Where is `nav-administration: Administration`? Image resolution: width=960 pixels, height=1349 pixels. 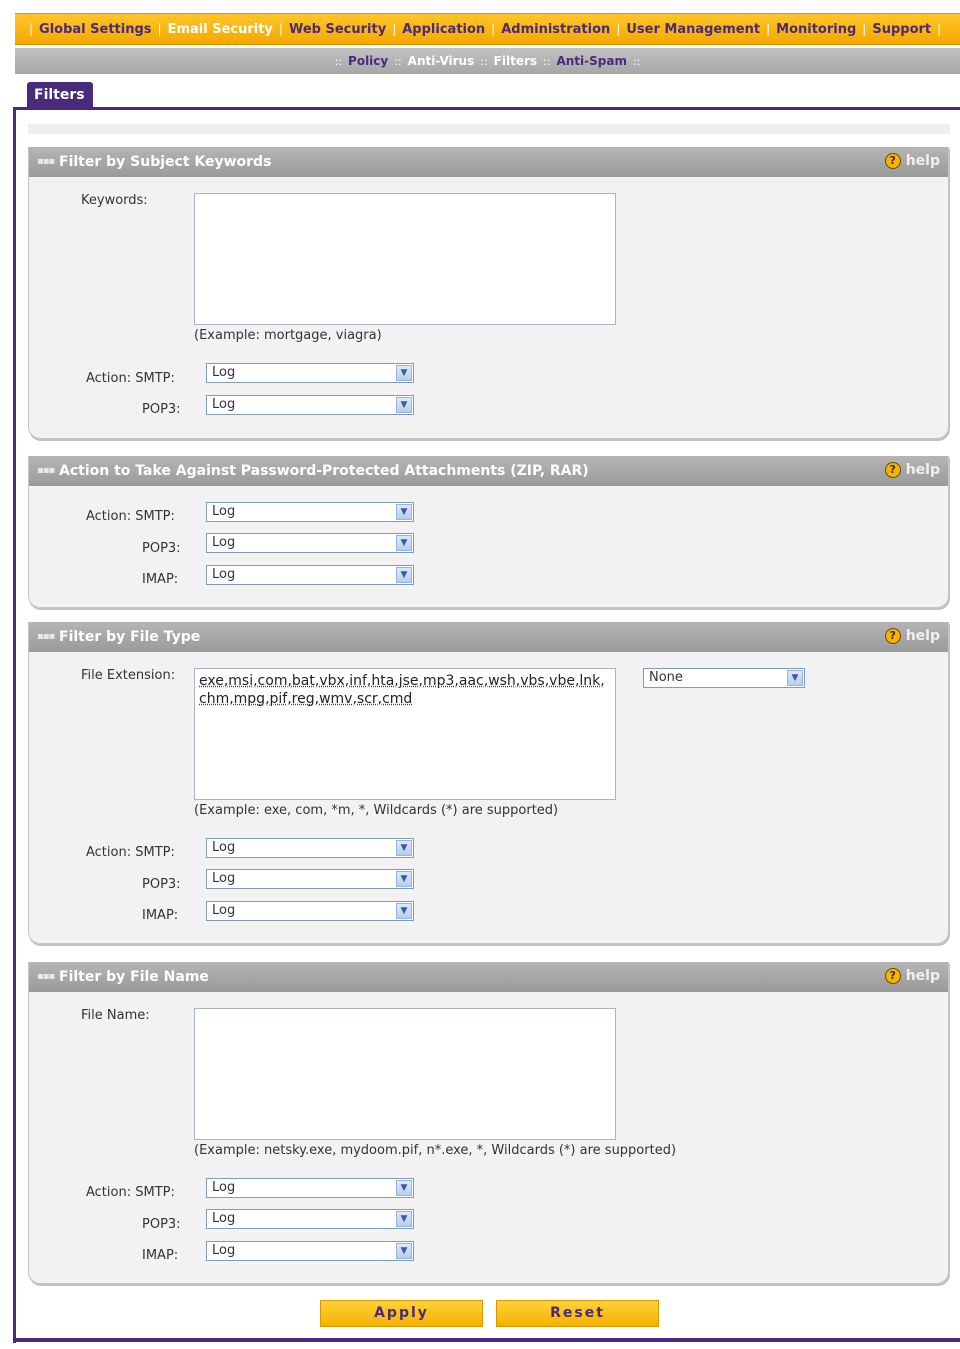 nav-administration: Administration is located at coordinates (555, 29).